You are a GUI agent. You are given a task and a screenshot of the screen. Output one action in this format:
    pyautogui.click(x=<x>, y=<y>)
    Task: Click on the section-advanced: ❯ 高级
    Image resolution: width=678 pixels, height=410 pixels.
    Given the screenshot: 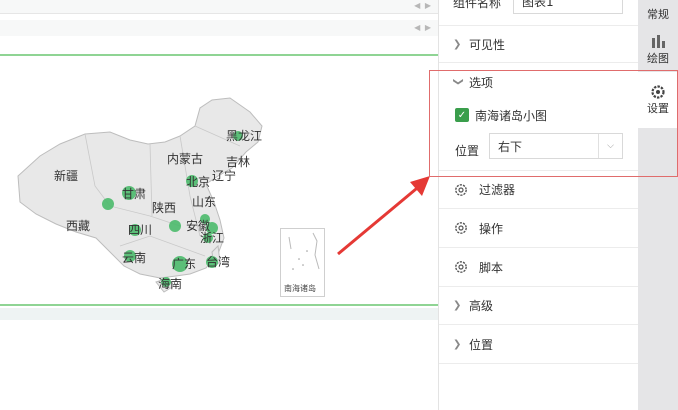 What is the action you would take?
    pyautogui.click(x=539, y=306)
    